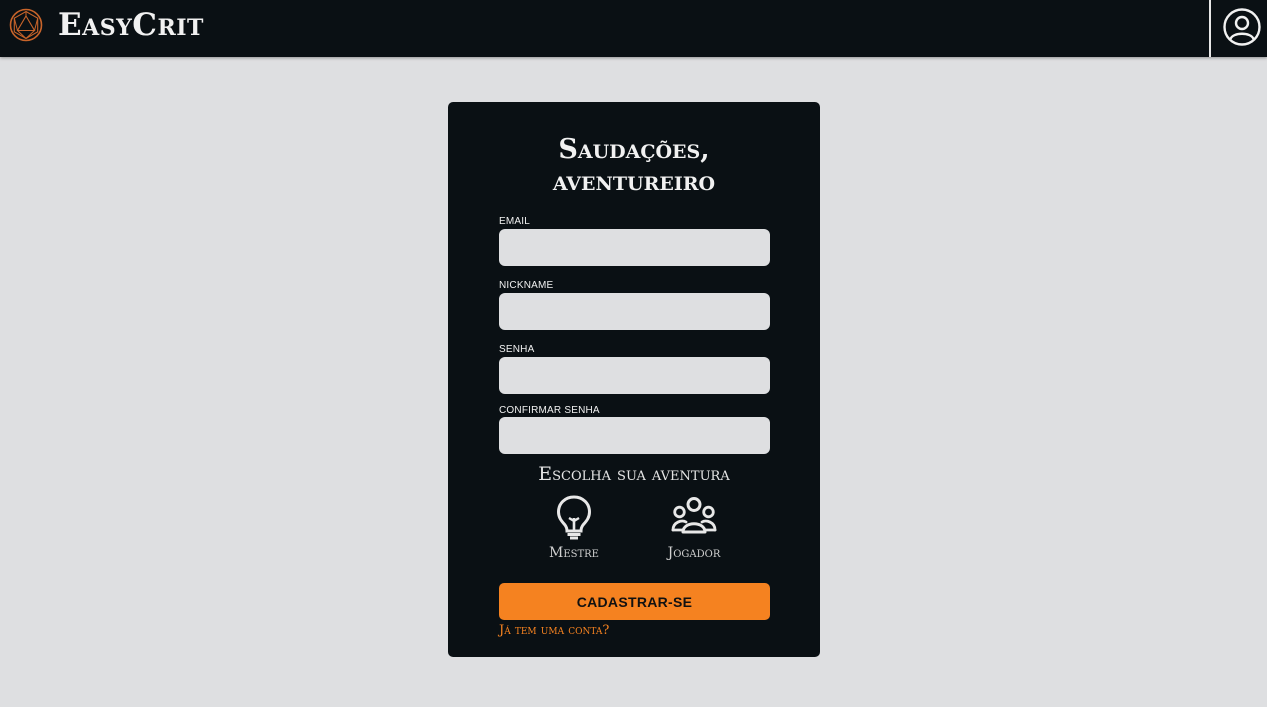 This screenshot has height=707, width=1267. What do you see at coordinates (1210, 28) in the screenshot?
I see `header-divider` at bounding box center [1210, 28].